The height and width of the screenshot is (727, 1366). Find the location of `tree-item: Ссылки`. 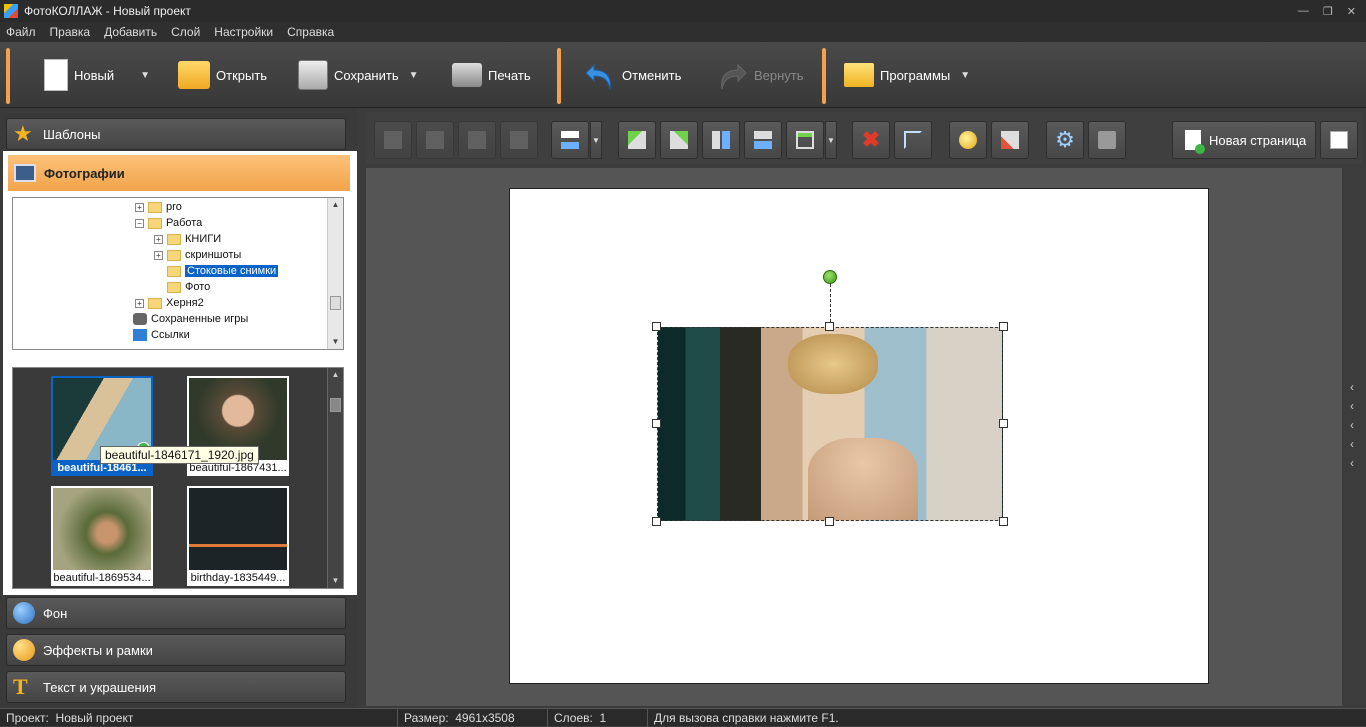

tree-item: Ссылки is located at coordinates (161, 335).